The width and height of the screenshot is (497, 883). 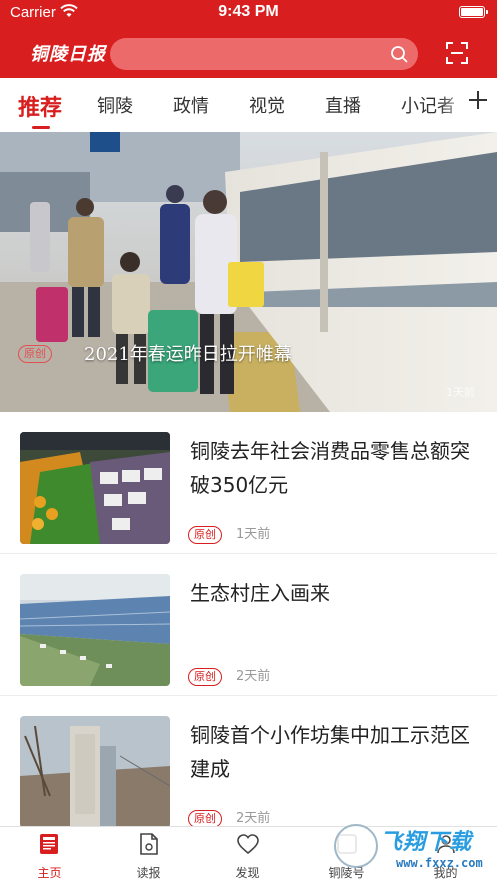 I want to click on app-logo: 铜陵日报, so click(x=68, y=53).